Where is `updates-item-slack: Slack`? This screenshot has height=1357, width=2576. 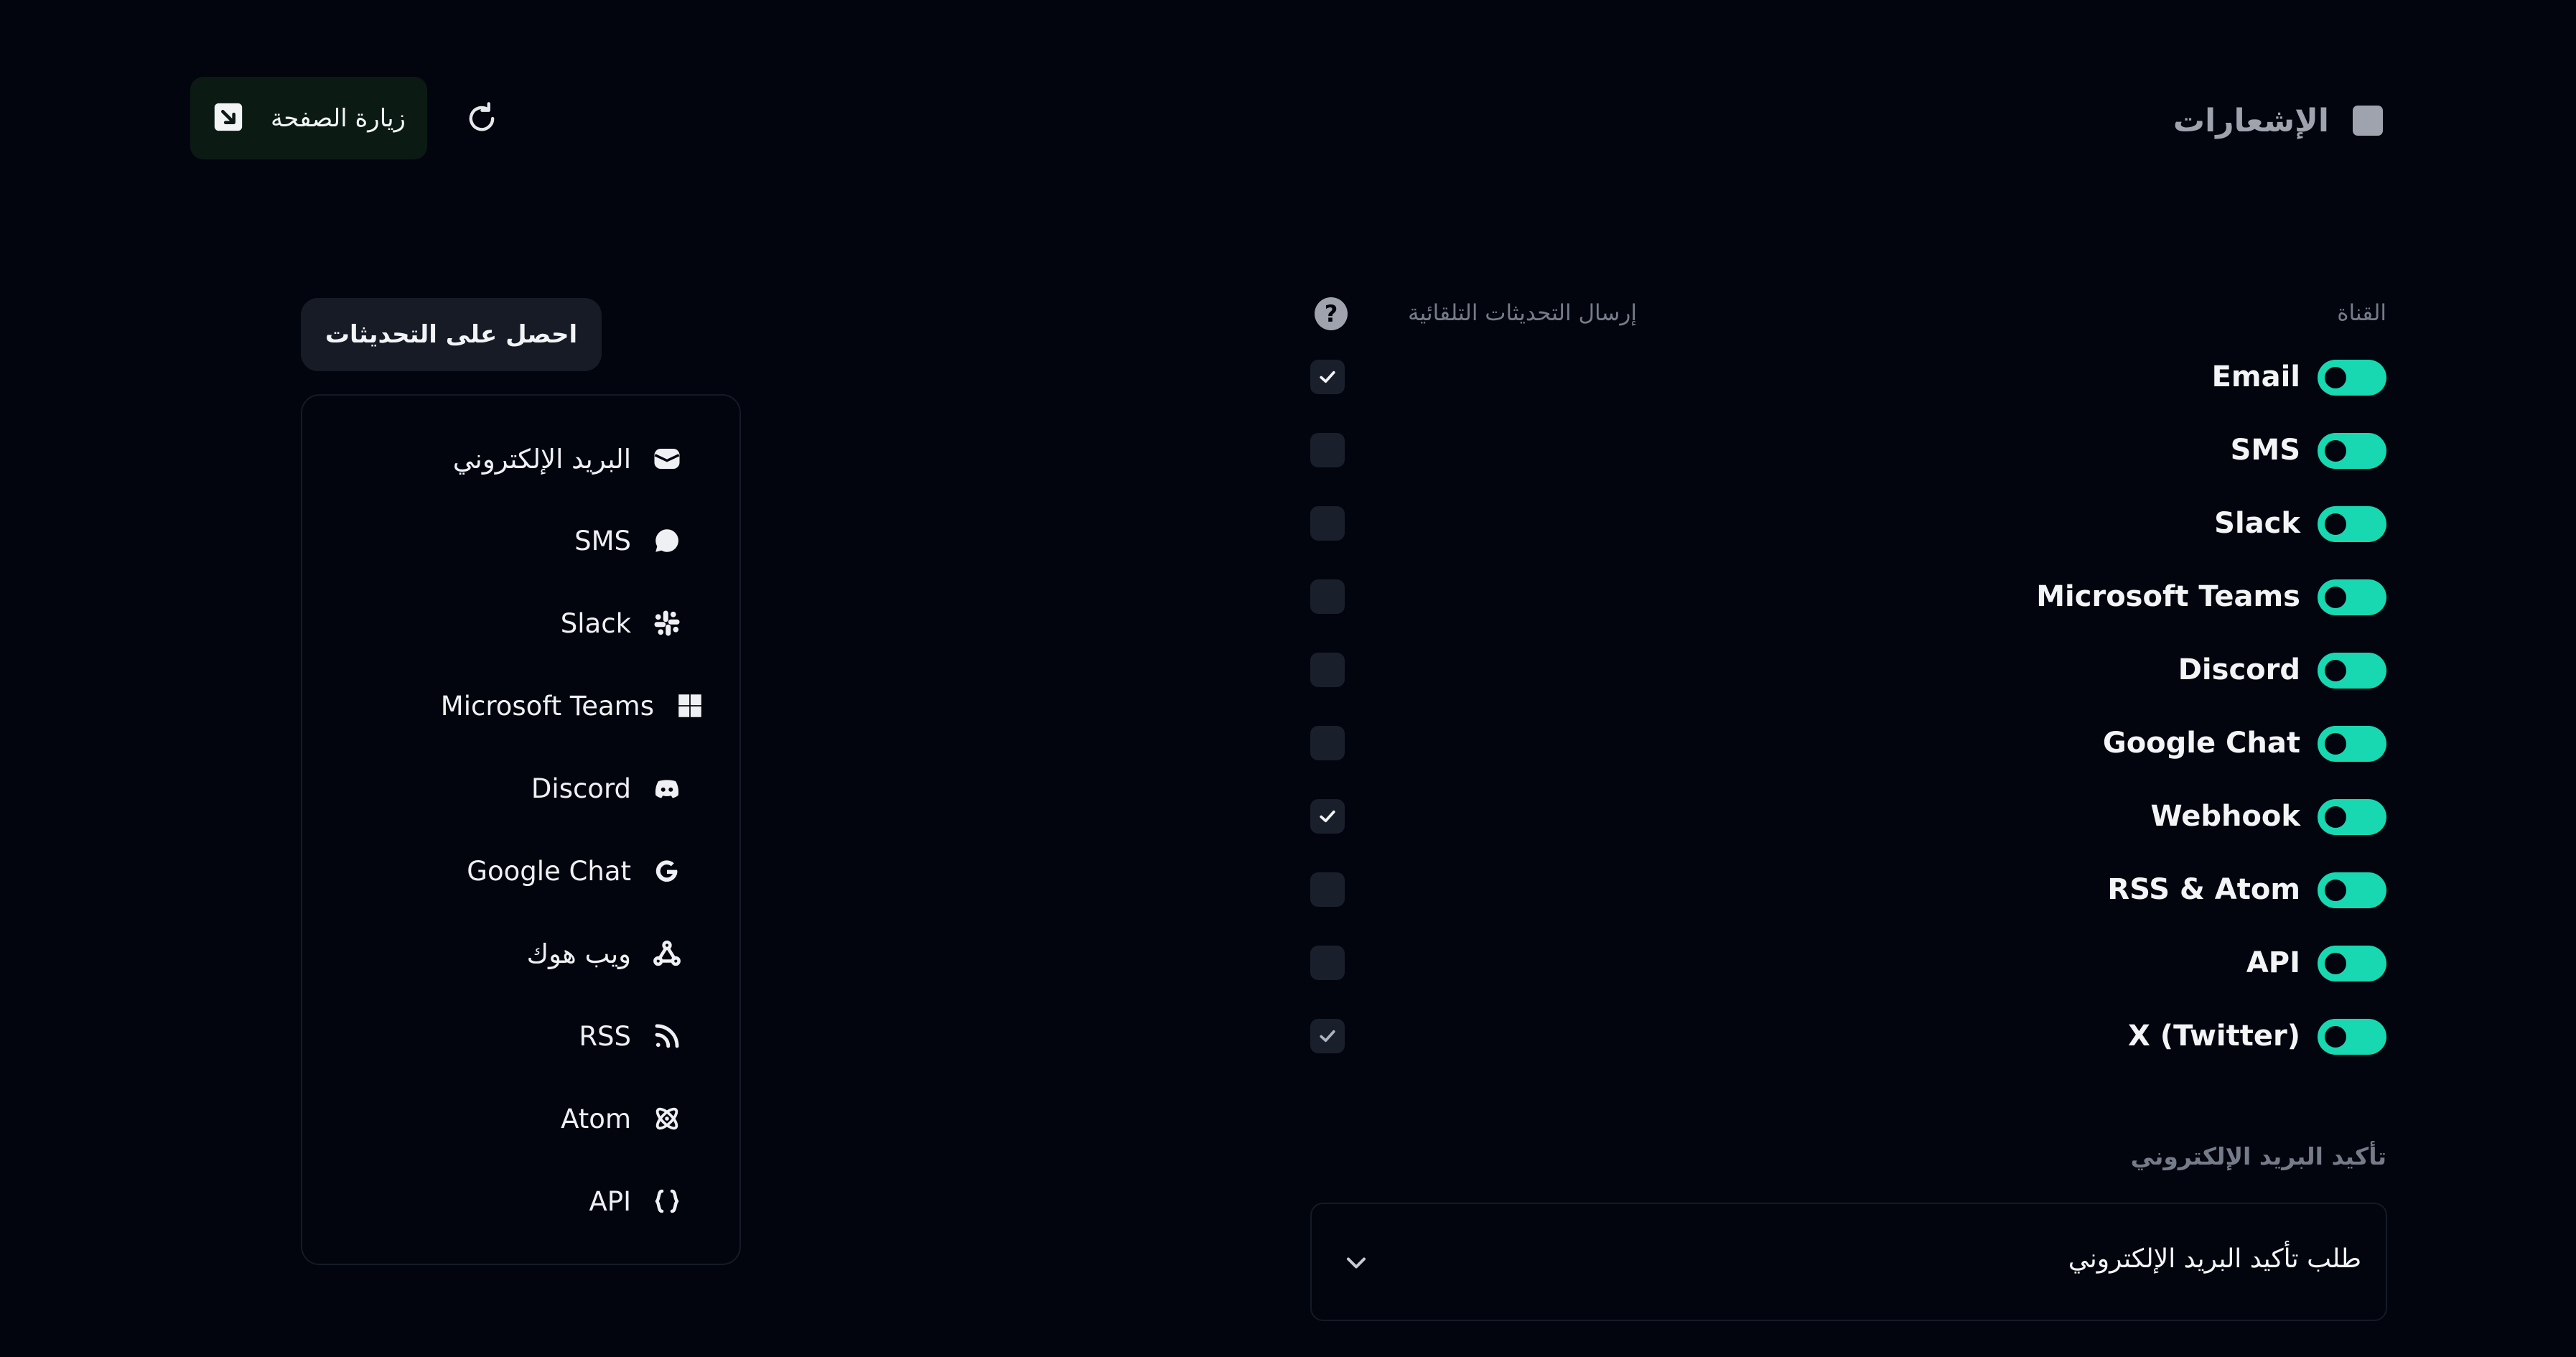
updates-item-slack: Slack is located at coordinates (622, 623).